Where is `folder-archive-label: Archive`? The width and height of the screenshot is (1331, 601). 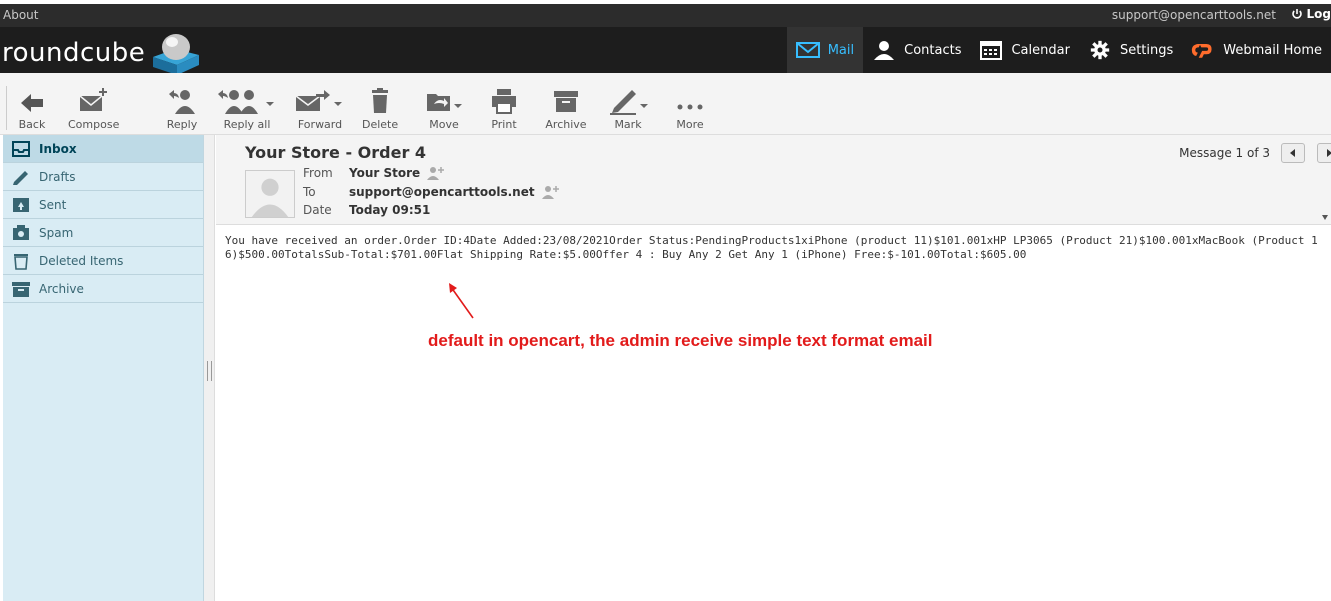 folder-archive-label: Archive is located at coordinates (61, 288).